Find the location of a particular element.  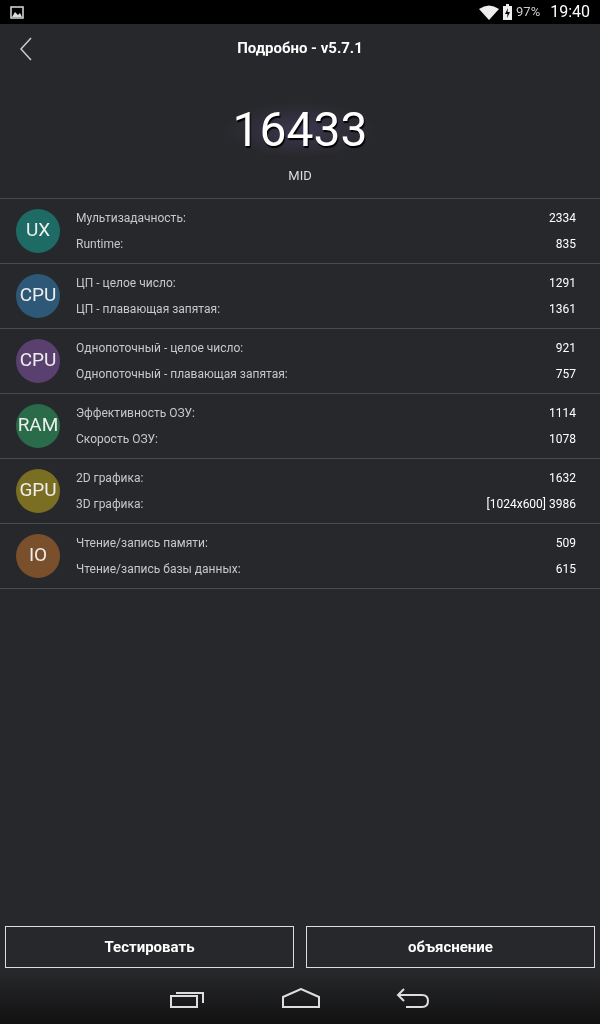

action-button: объяснение is located at coordinates (450, 947).